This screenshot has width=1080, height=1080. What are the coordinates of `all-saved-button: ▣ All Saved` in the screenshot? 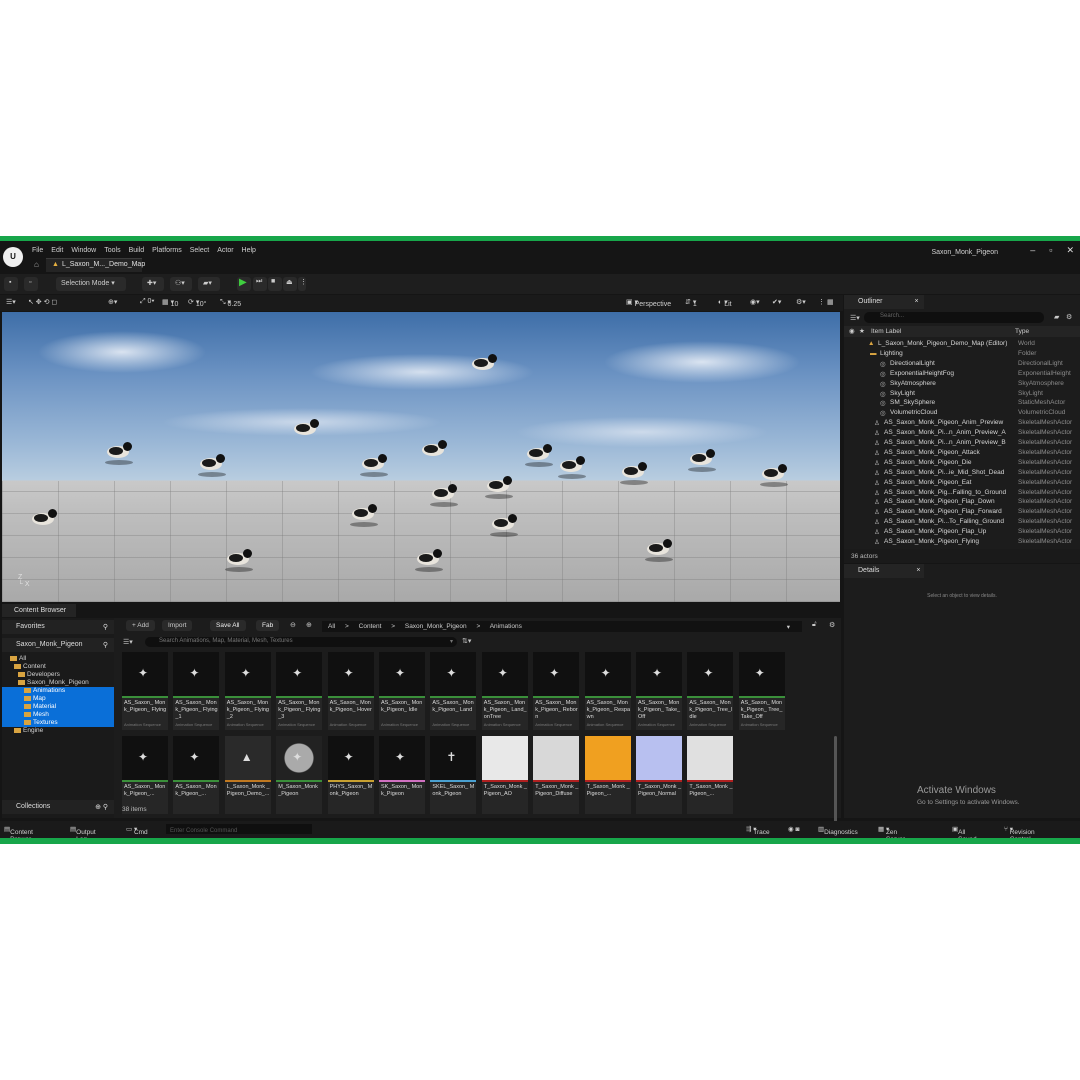 It's located at (964, 831).